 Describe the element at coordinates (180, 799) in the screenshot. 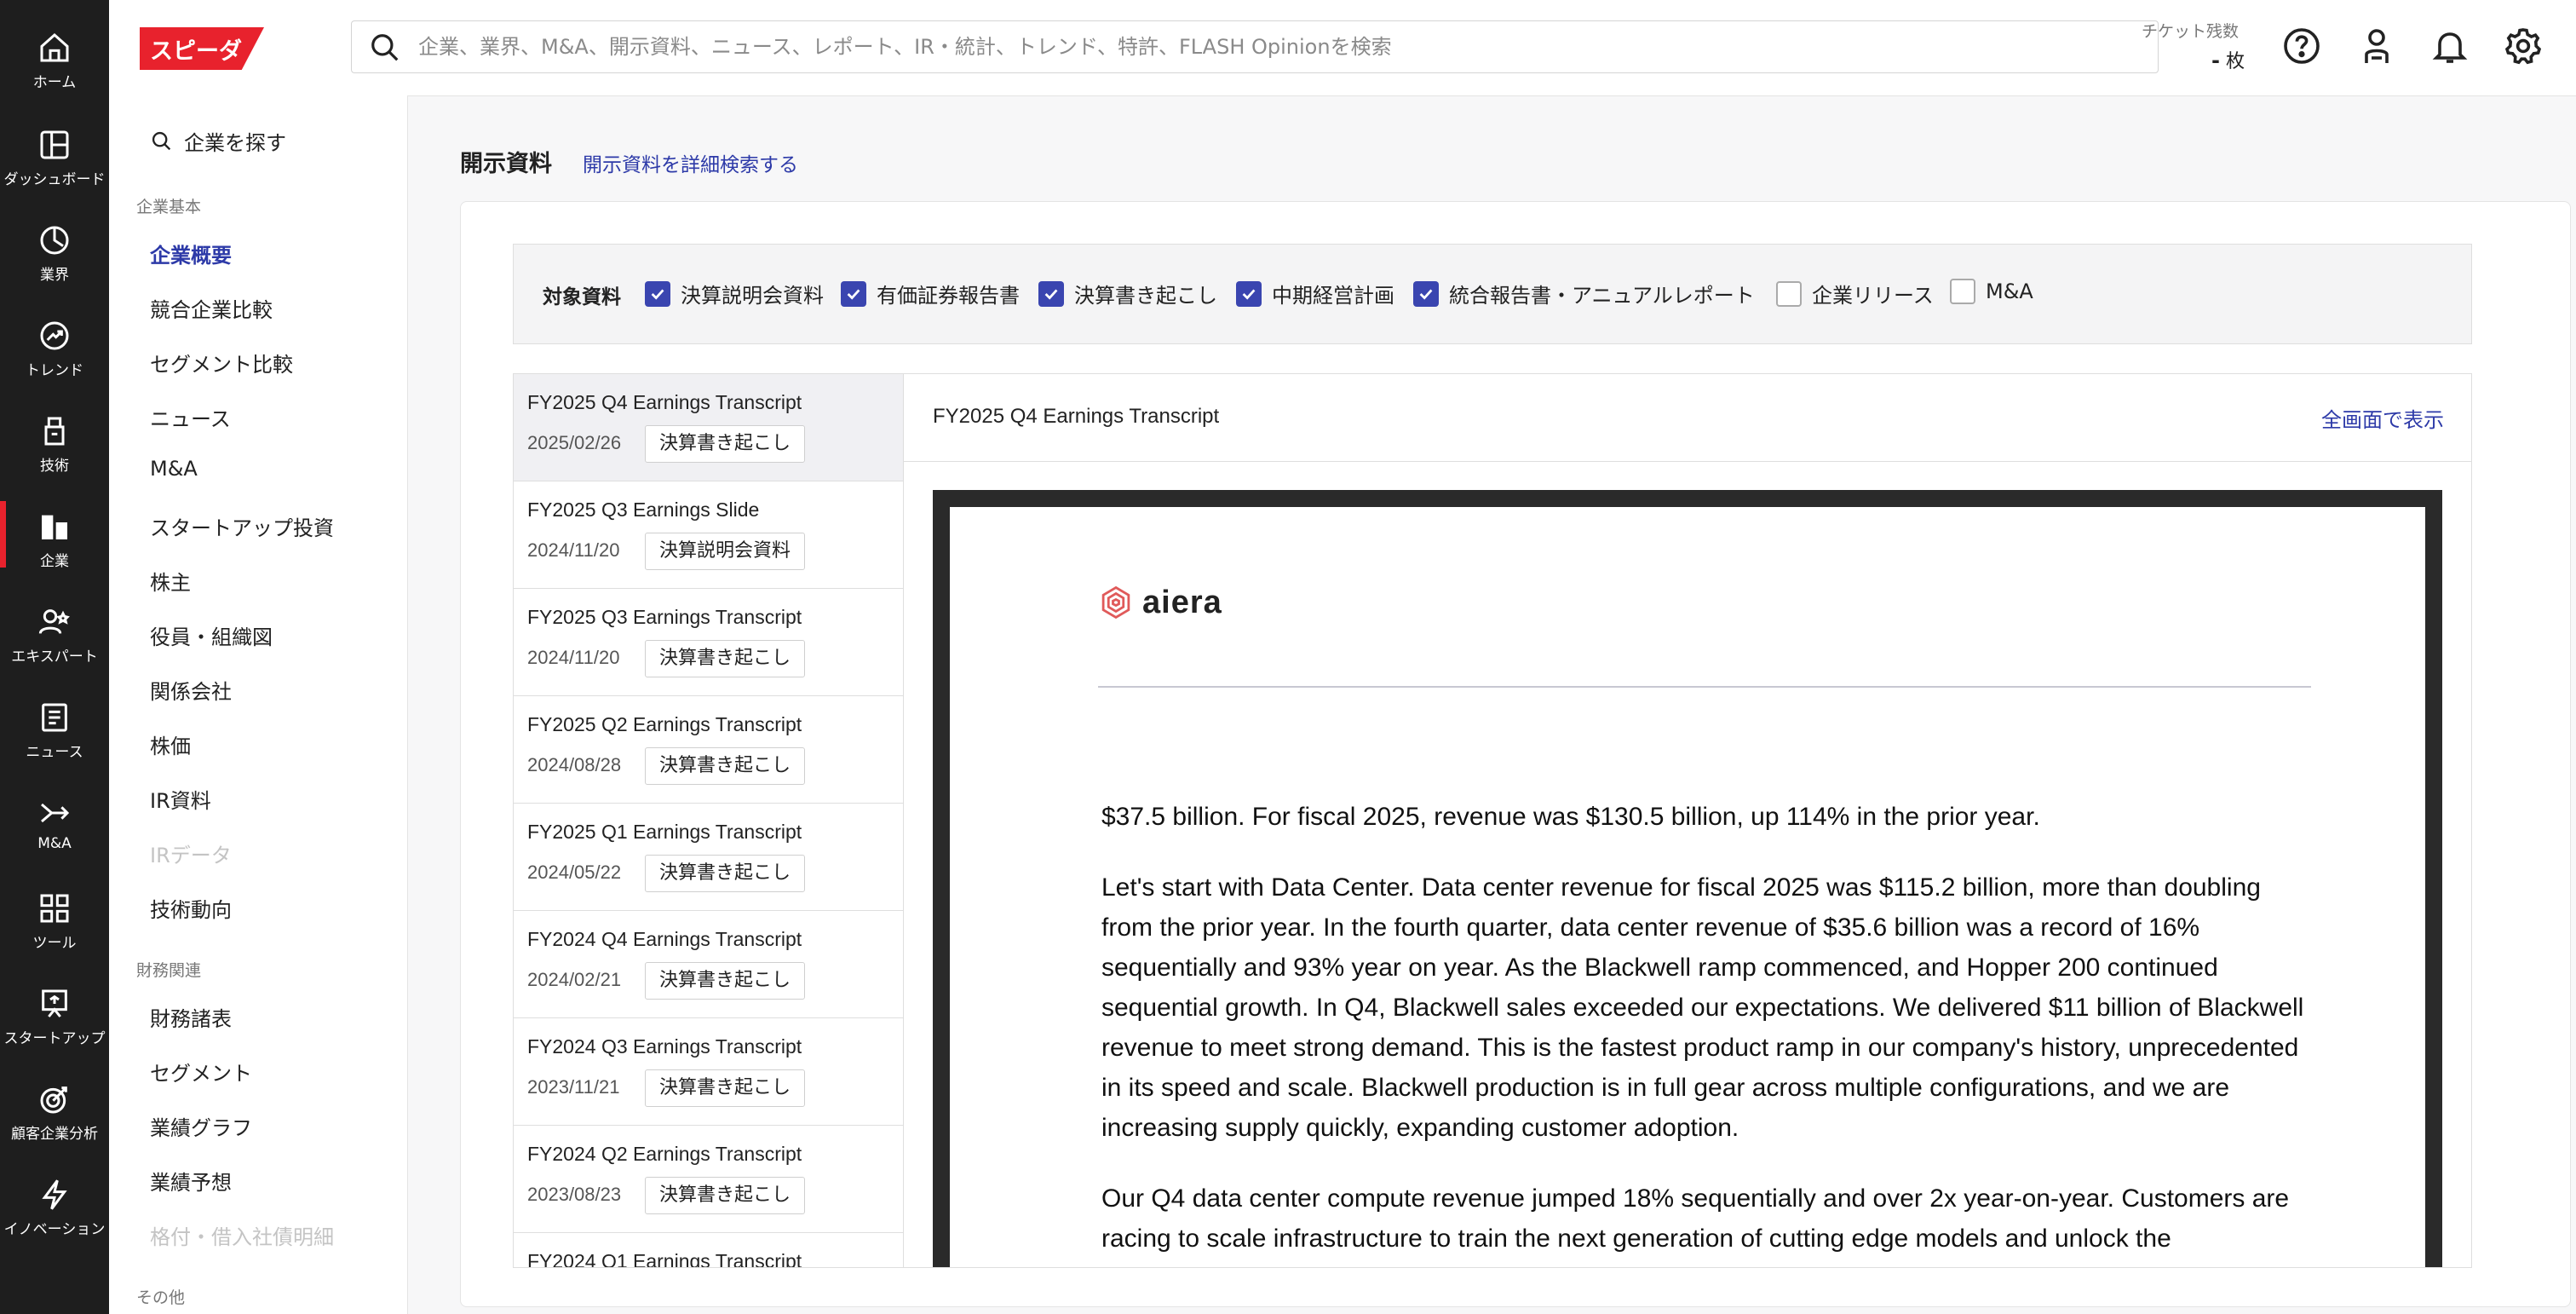

I see `sidebar-item-ir-materials: IR資料` at that location.